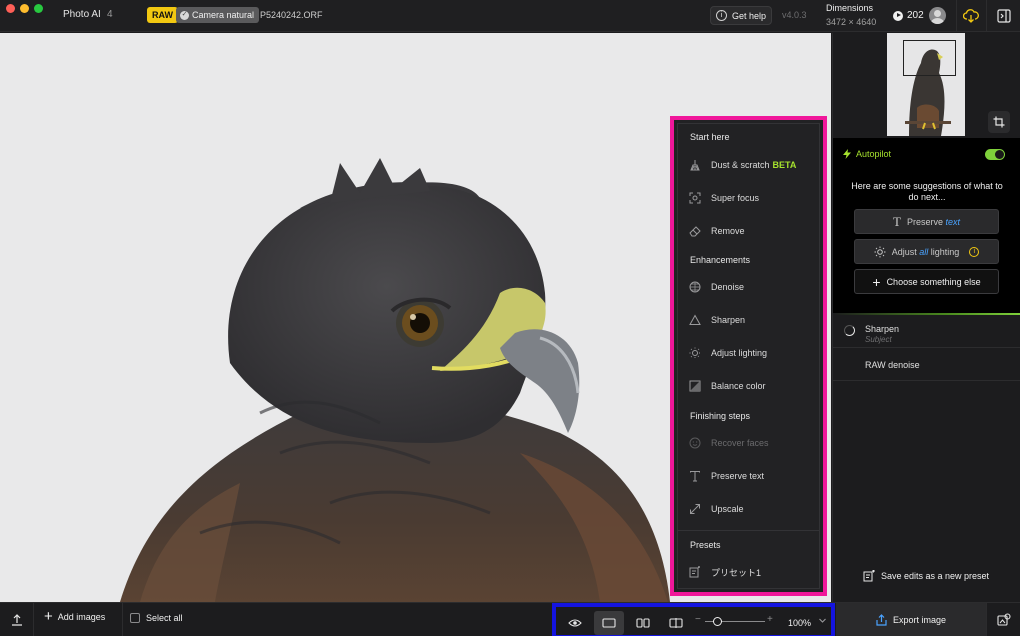  Describe the element at coordinates (694, 509) in the screenshot. I see `upscale-icon` at that location.